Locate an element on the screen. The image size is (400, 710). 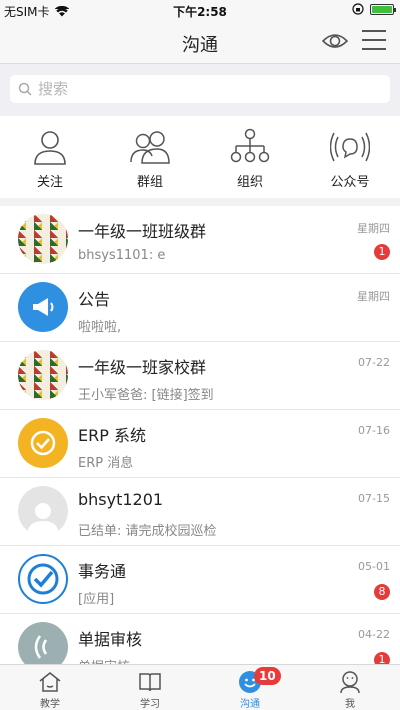
menu-button is located at coordinates (374, 41).